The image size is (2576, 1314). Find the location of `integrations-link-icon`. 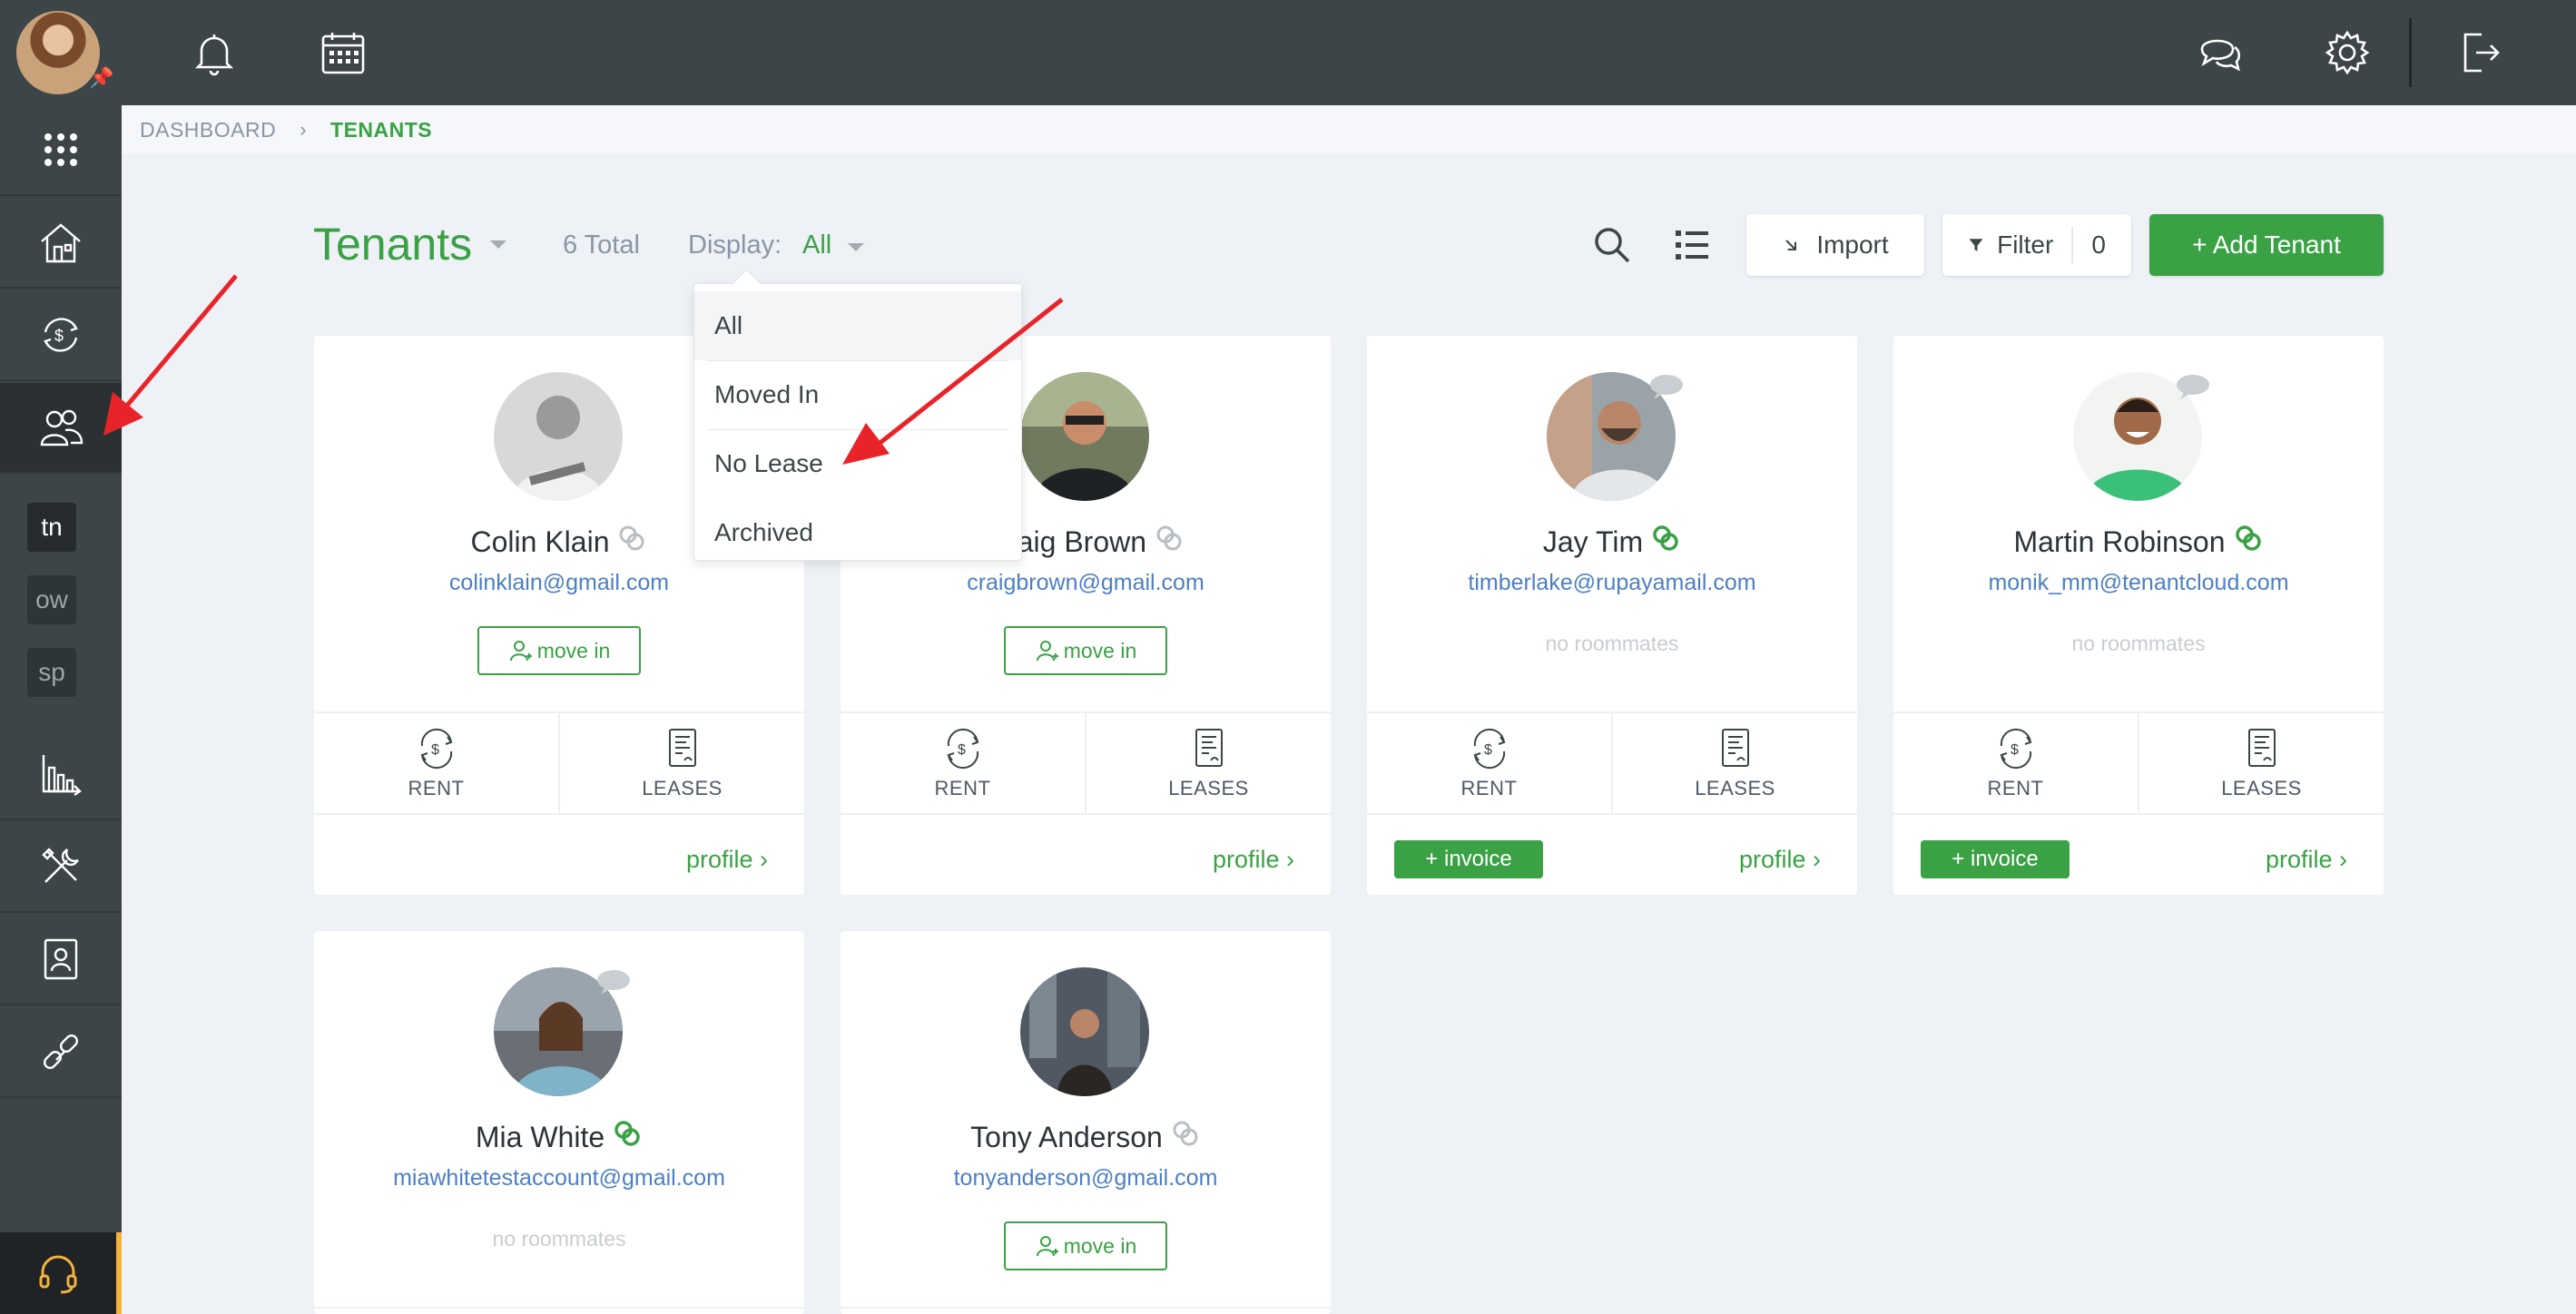

integrations-link-icon is located at coordinates (61, 1052).